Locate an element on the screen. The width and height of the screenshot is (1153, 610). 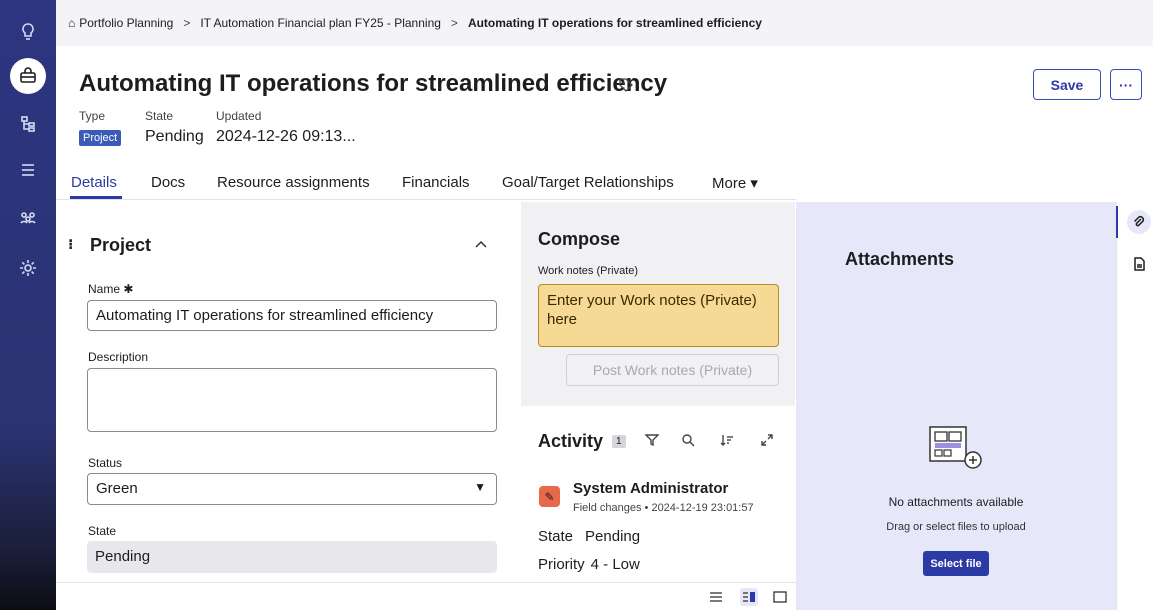
type-badge: Project is located at coordinates (100, 138).